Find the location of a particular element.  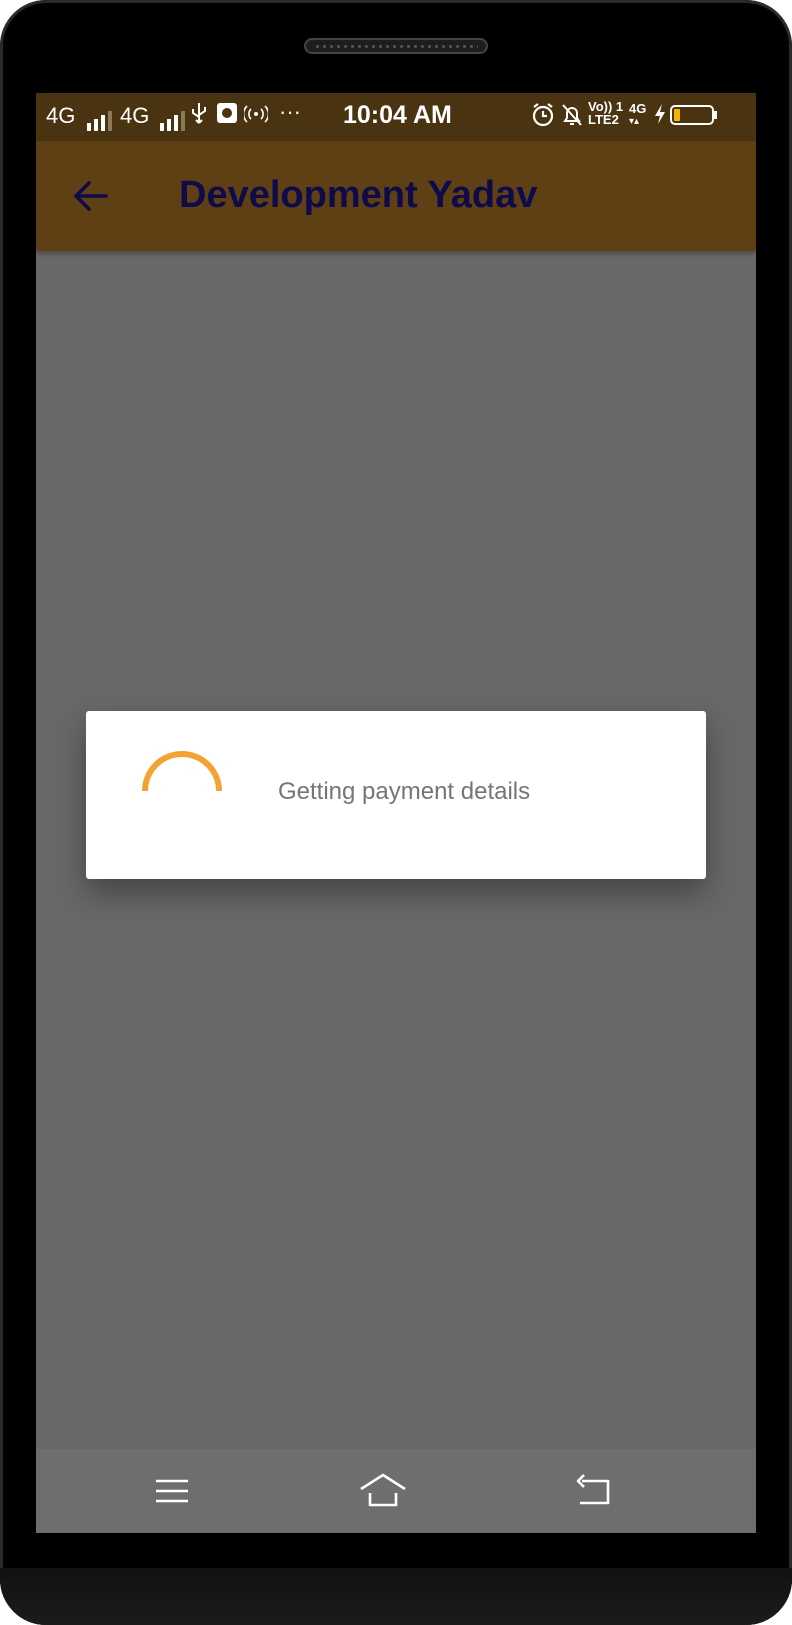

data-activity-icon: ▾▴ is located at coordinates (634, 121).